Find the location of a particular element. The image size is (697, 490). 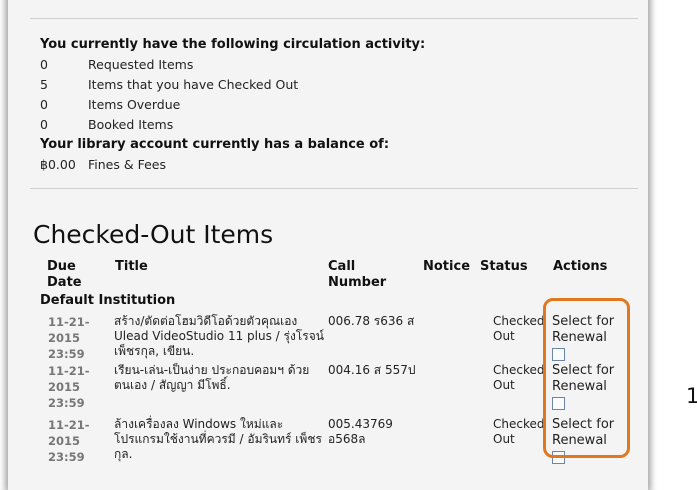

column-header-status: Status is located at coordinates (504, 266).